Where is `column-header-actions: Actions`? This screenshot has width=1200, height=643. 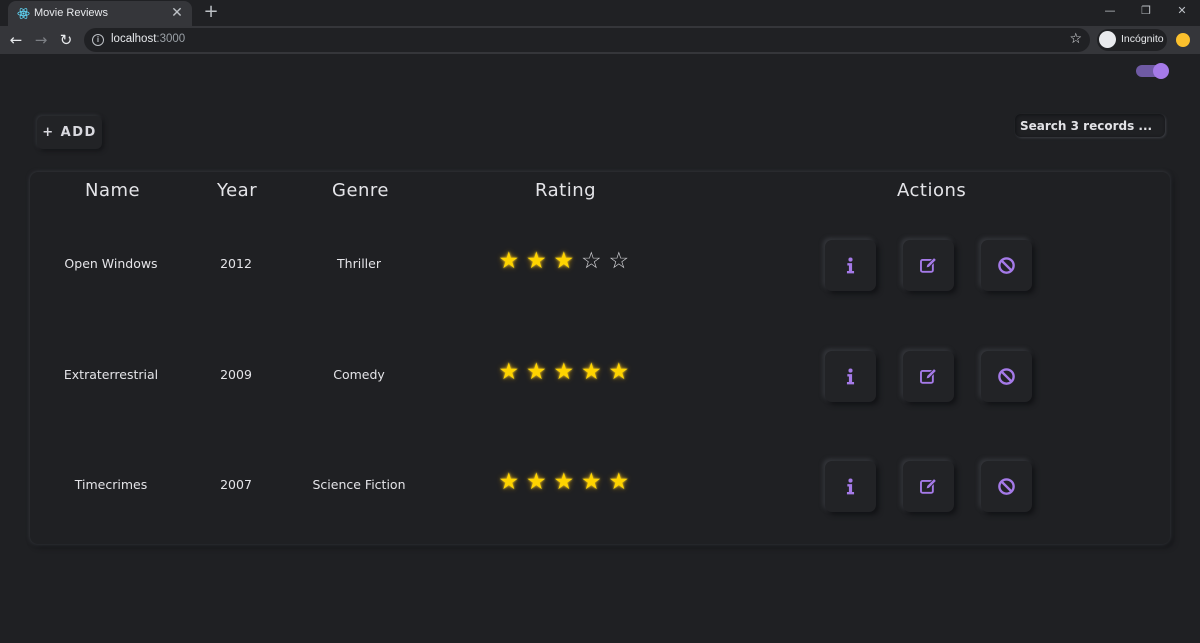
column-header-actions: Actions is located at coordinates (932, 190).